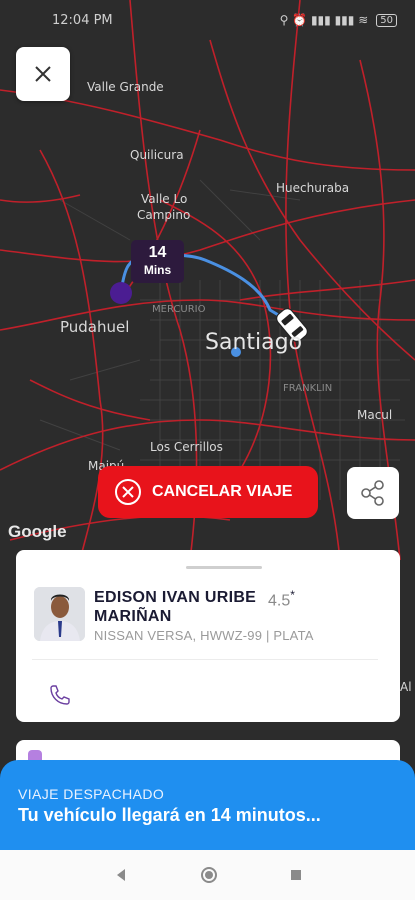 The height and width of the screenshot is (900, 415). What do you see at coordinates (296, 875) in the screenshot?
I see `recents-icon` at bounding box center [296, 875].